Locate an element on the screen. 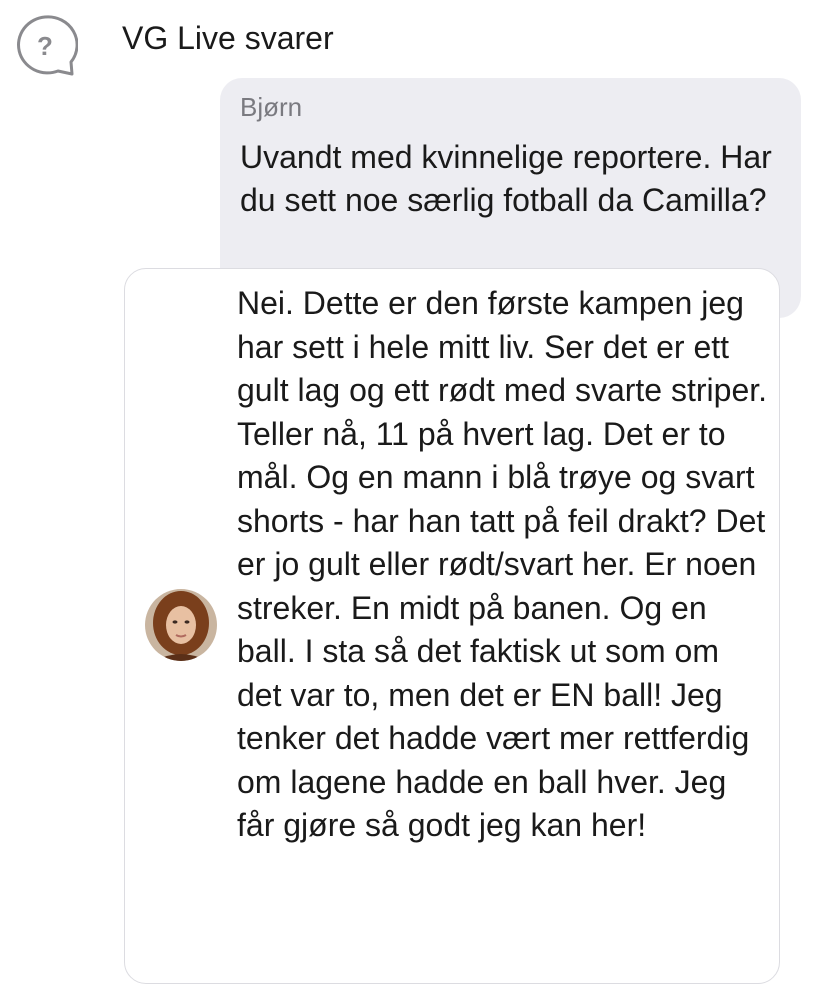 This screenshot has height=1000, width=822. reporter-avatar is located at coordinates (181, 625).